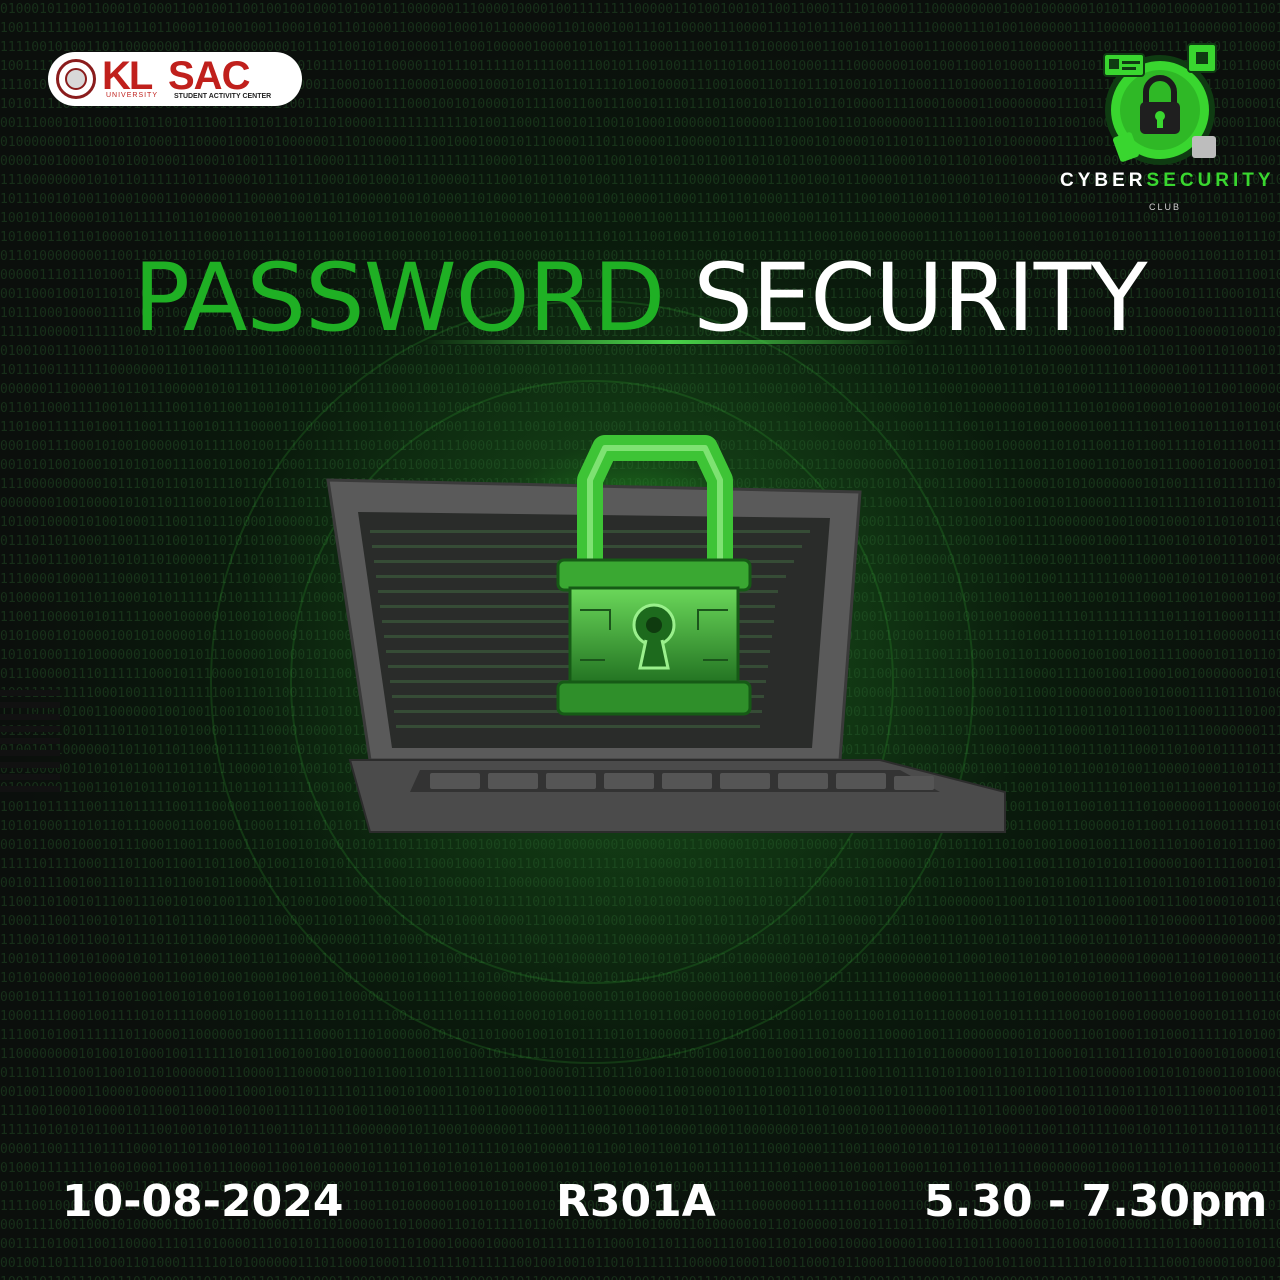 Image resolution: width=1280 pixels, height=1280 pixels. What do you see at coordinates (203, 1201) in the screenshot?
I see `event-date: 10-08-2024` at bounding box center [203, 1201].